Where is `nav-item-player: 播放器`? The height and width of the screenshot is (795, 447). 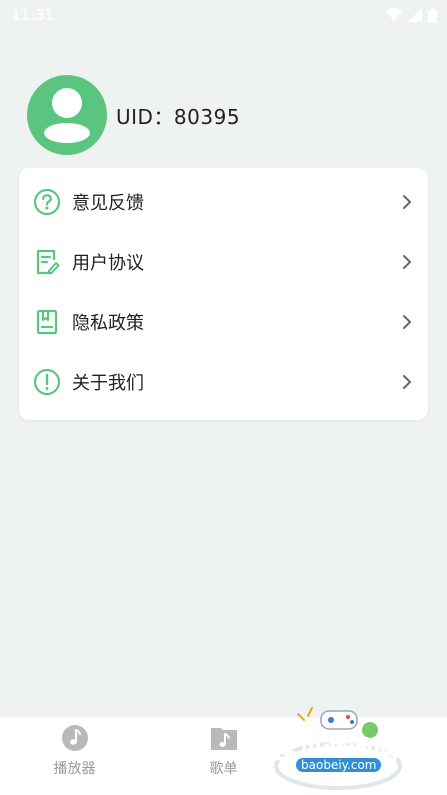 nav-item-player: 播放器 is located at coordinates (74, 756).